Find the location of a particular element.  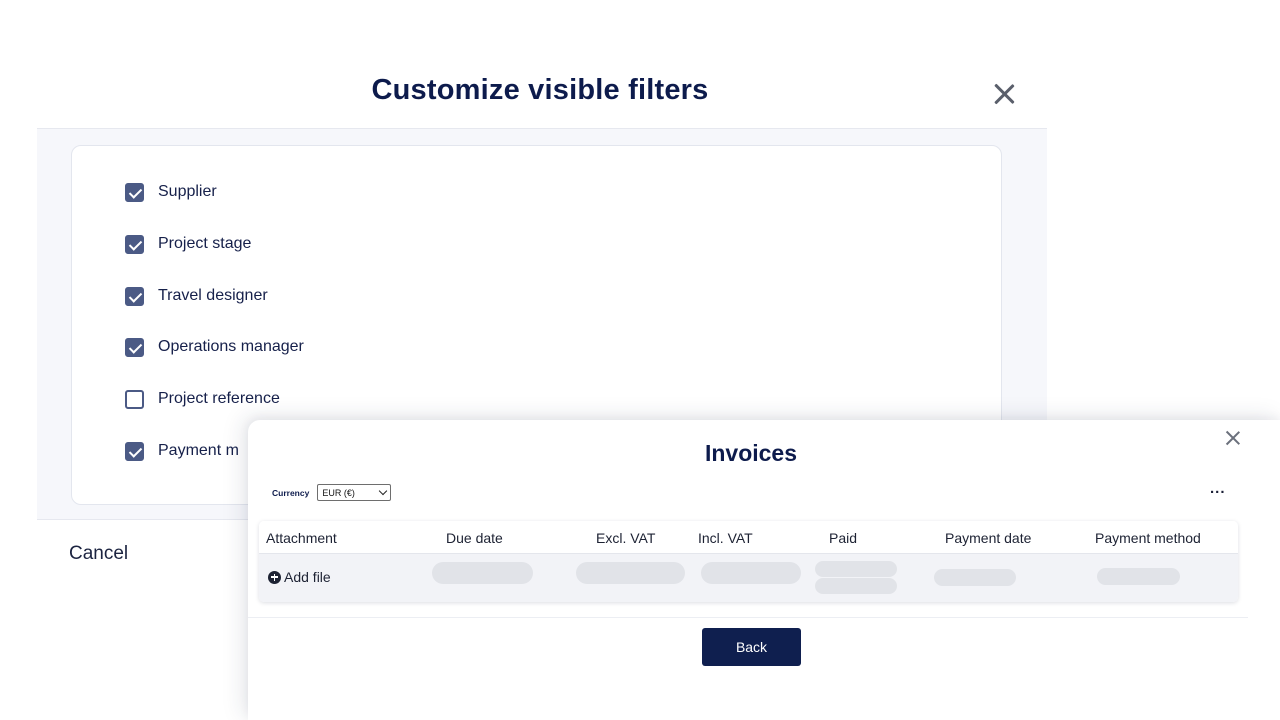

currency-label: Currency is located at coordinates (291, 492).